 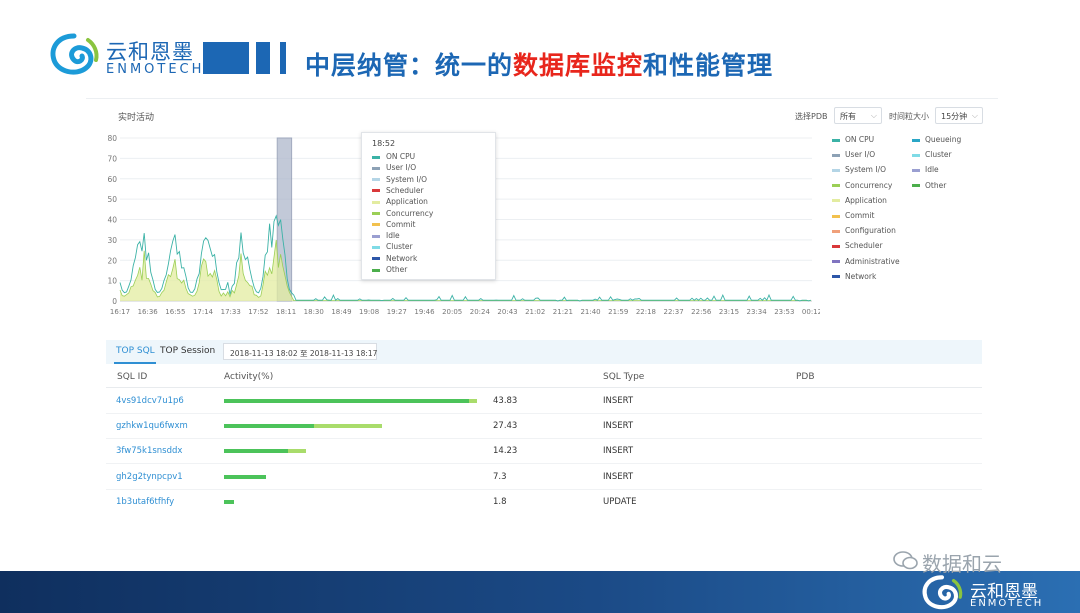 What do you see at coordinates (397, 312) in the screenshot?
I see `x-tick-label: 19:27` at bounding box center [397, 312].